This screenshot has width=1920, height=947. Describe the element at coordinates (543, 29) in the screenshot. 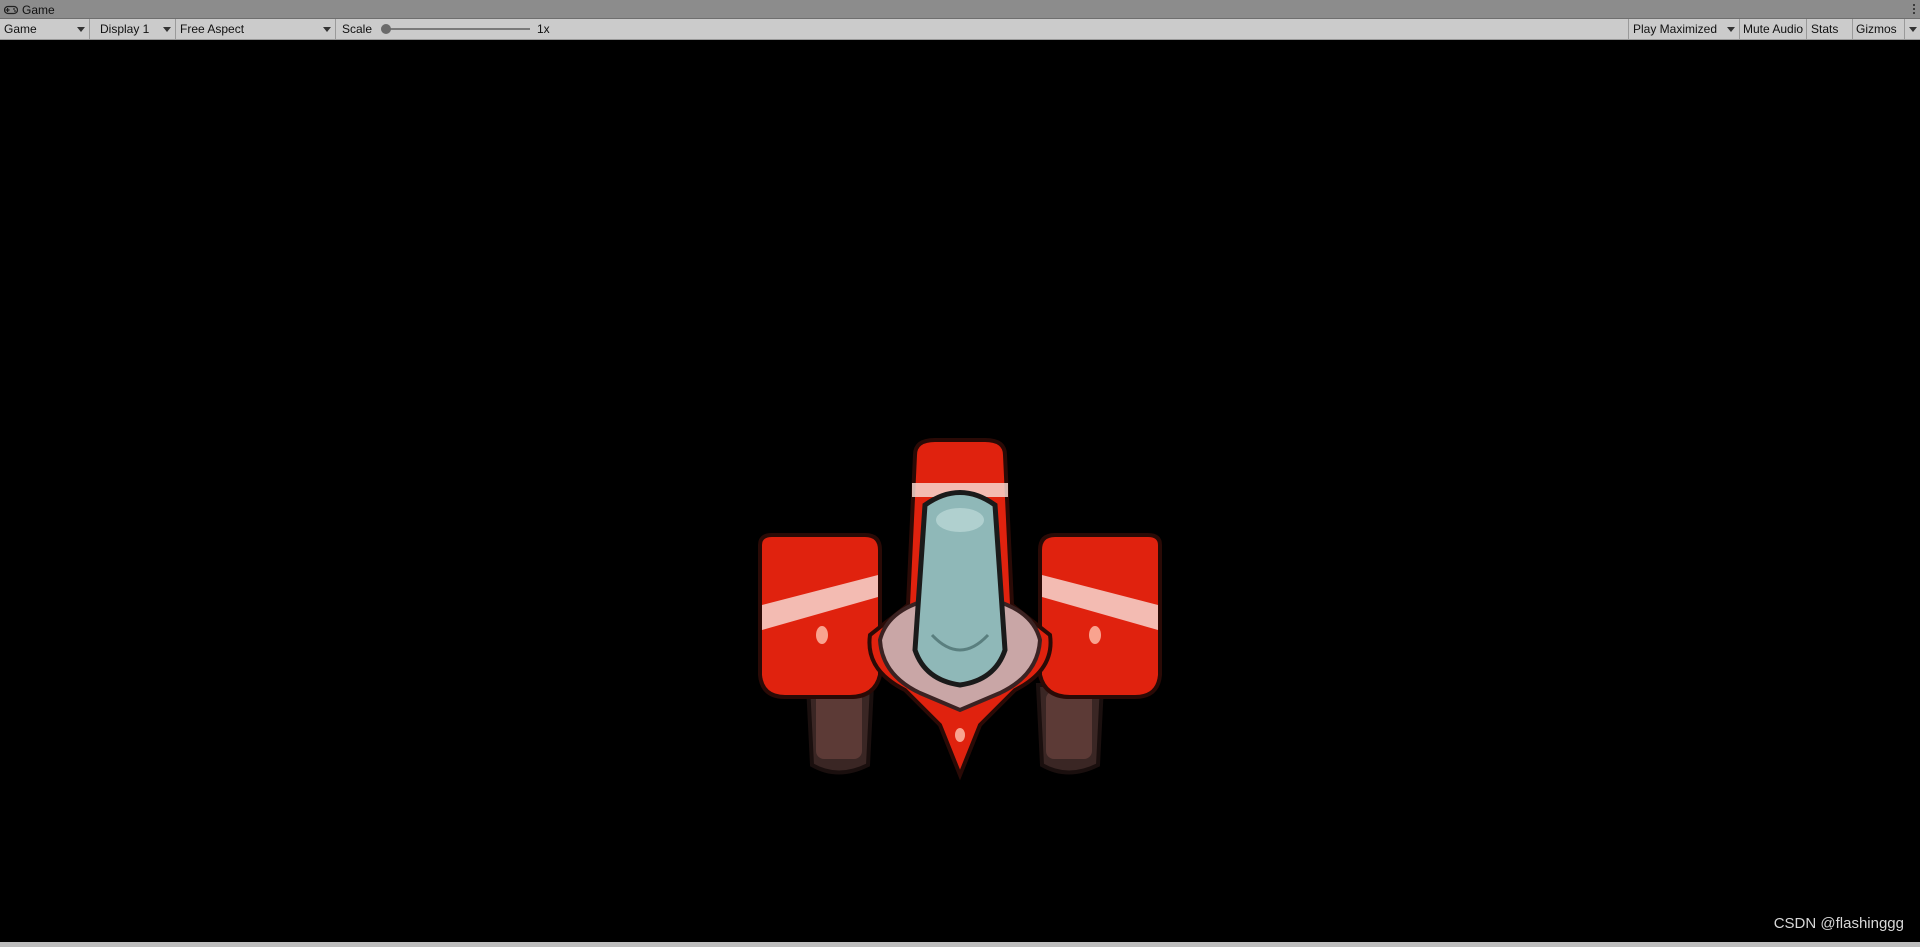

I see `scale-value: 1x` at that location.